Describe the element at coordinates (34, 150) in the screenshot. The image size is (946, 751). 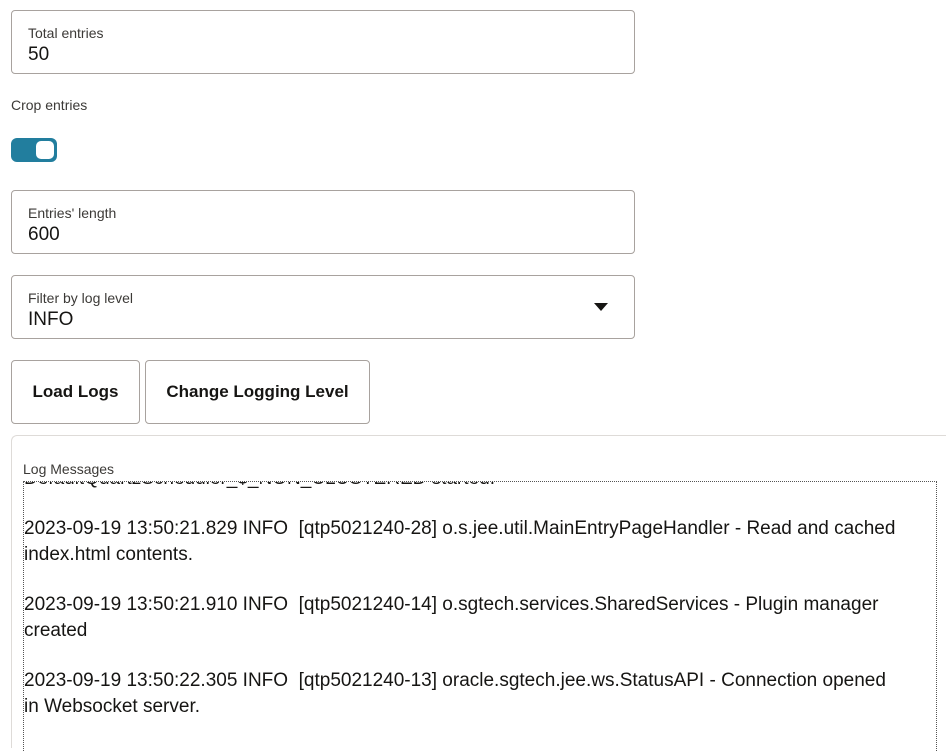
I see `crop-entries-toggle` at that location.